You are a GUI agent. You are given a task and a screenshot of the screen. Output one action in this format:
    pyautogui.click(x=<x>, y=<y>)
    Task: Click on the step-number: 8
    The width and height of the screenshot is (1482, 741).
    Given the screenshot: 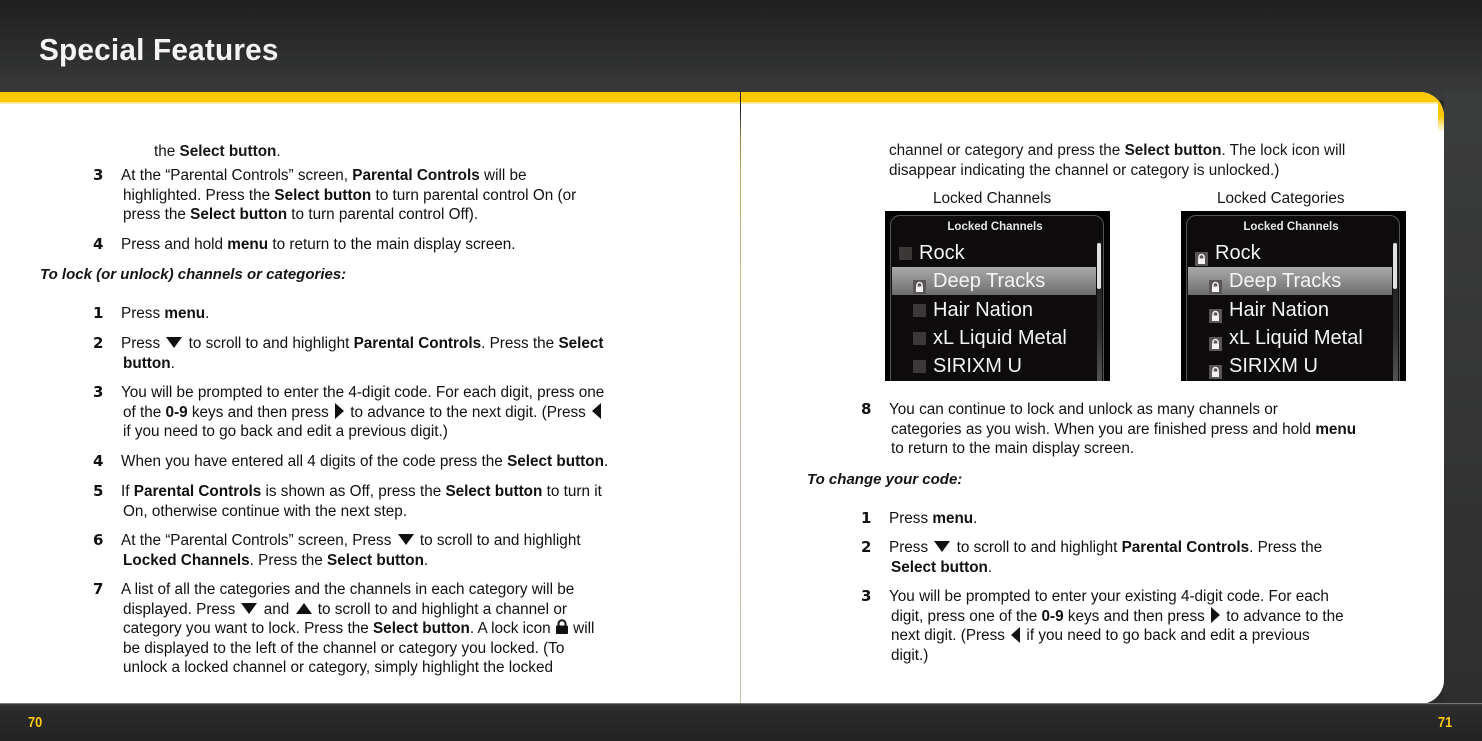 What is the action you would take?
    pyautogui.click(x=866, y=409)
    